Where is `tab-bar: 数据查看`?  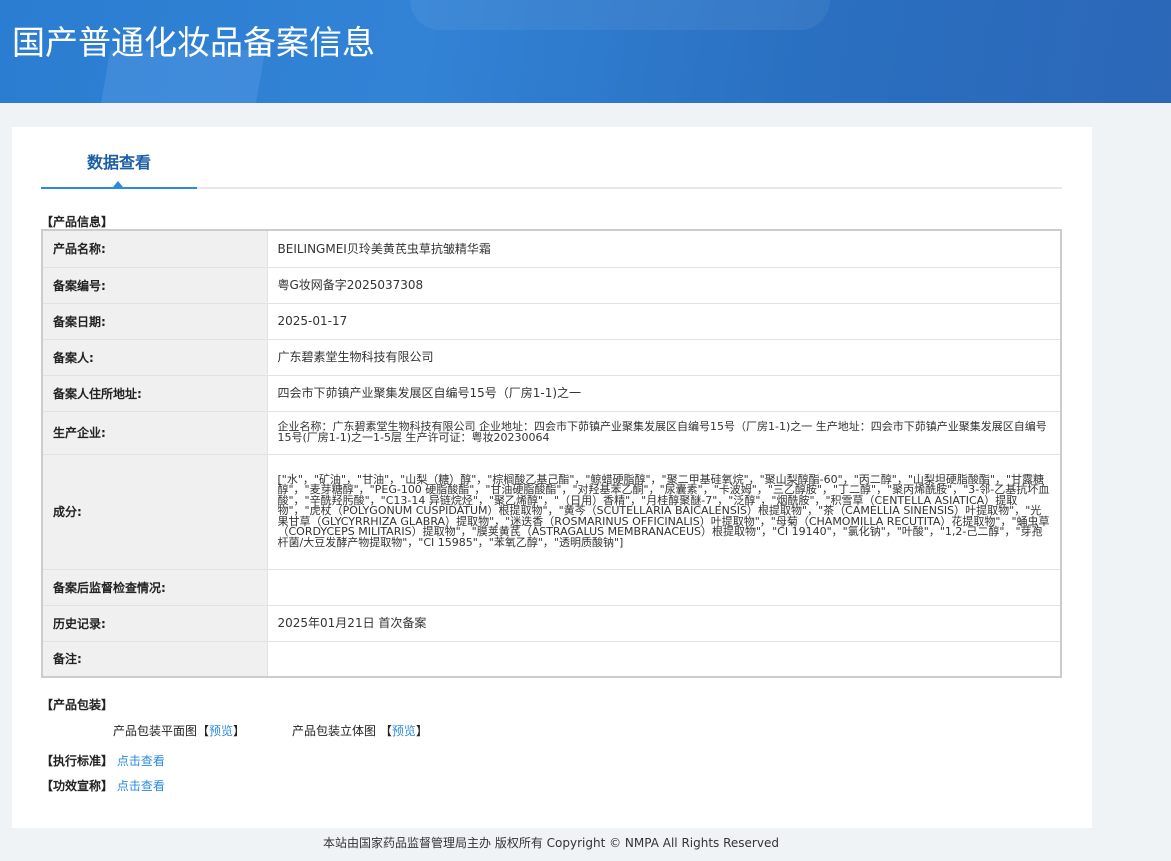
tab-bar: 数据查看 is located at coordinates (551, 158).